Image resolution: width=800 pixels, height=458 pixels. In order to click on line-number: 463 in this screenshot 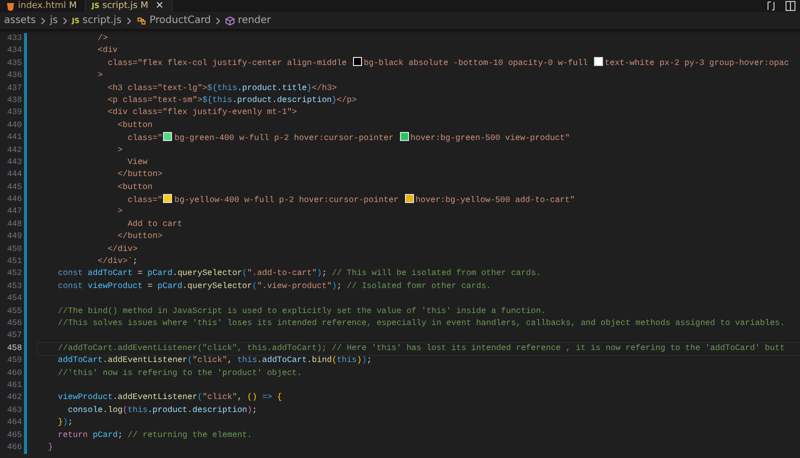, I will do `click(14, 410)`.